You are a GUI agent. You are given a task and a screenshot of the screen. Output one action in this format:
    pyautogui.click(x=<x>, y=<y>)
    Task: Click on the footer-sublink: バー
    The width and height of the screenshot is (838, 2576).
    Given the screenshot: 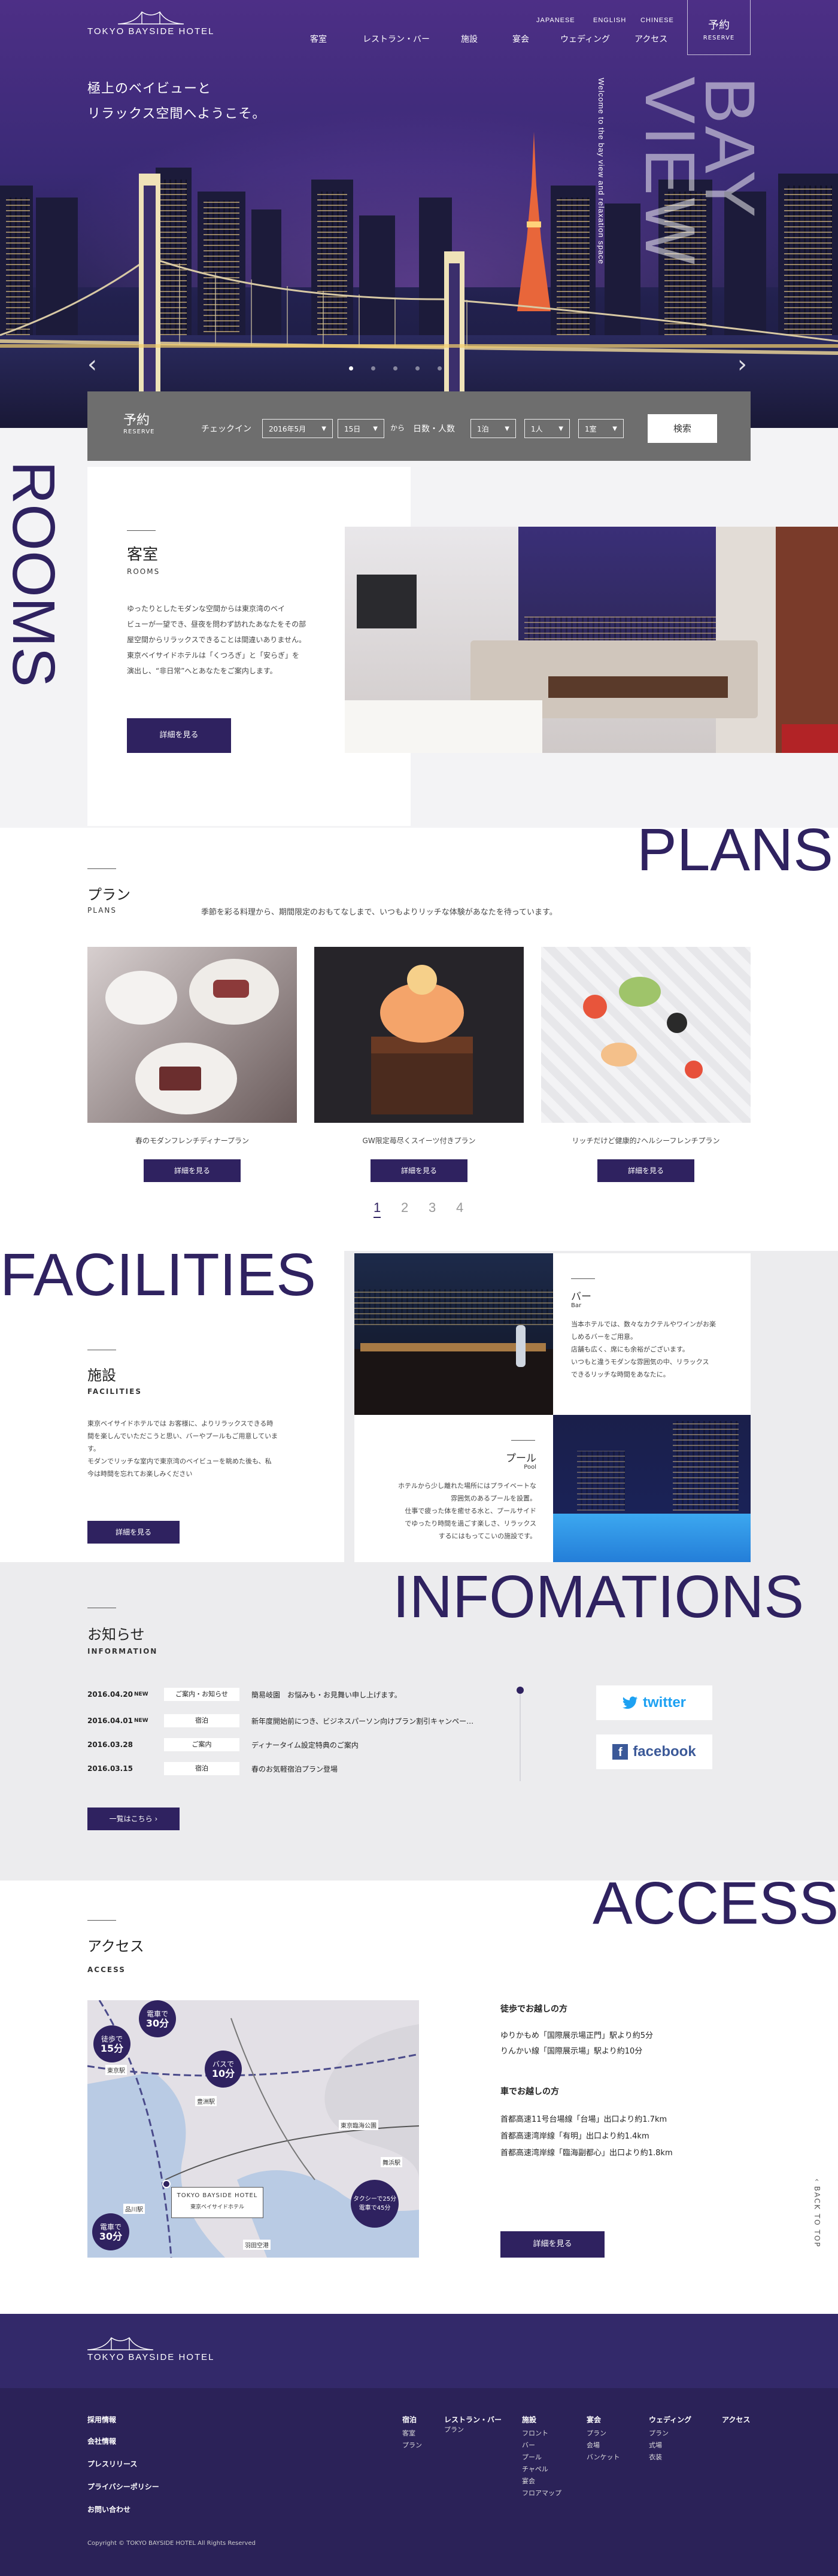 What is the action you would take?
    pyautogui.click(x=541, y=2446)
    